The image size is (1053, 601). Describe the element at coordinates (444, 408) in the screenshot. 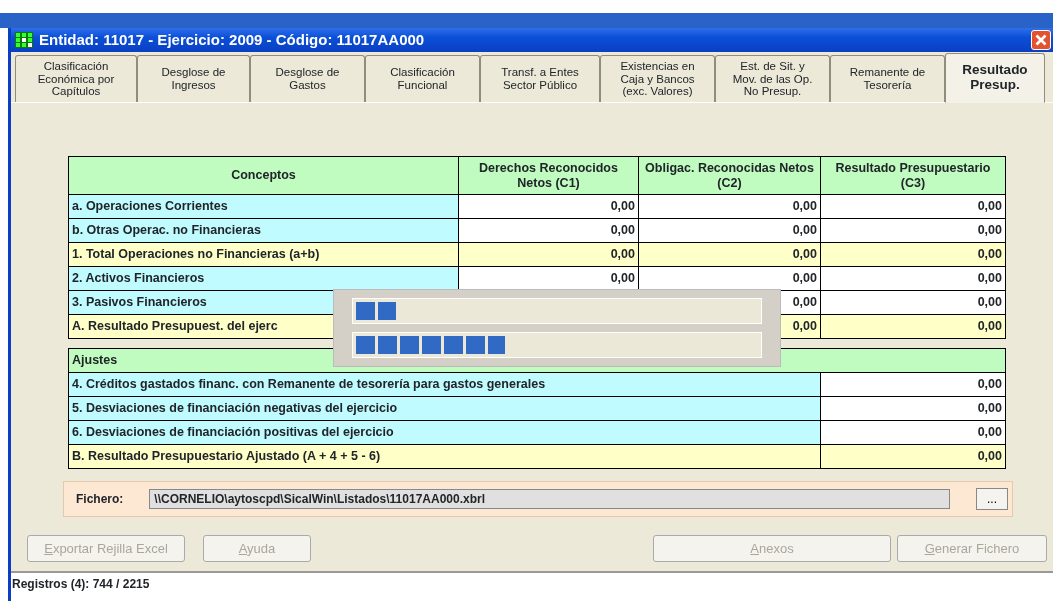

I see `table-cell: 5. Desviaciones de financiación negativas del ejercicio` at that location.